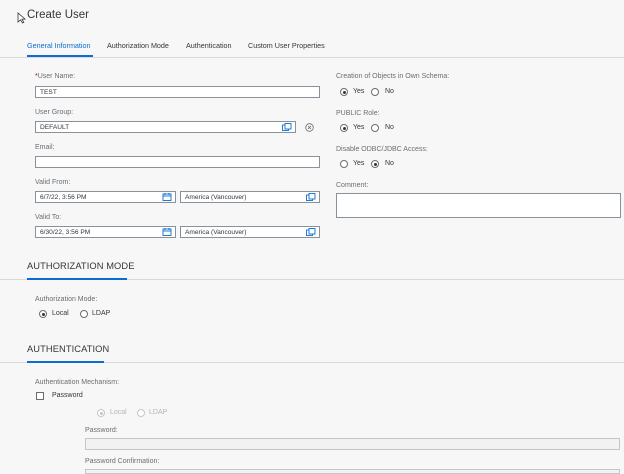 This screenshot has width=624, height=474. What do you see at coordinates (359, 127) in the screenshot?
I see `public-role-yes-label: Yes` at bounding box center [359, 127].